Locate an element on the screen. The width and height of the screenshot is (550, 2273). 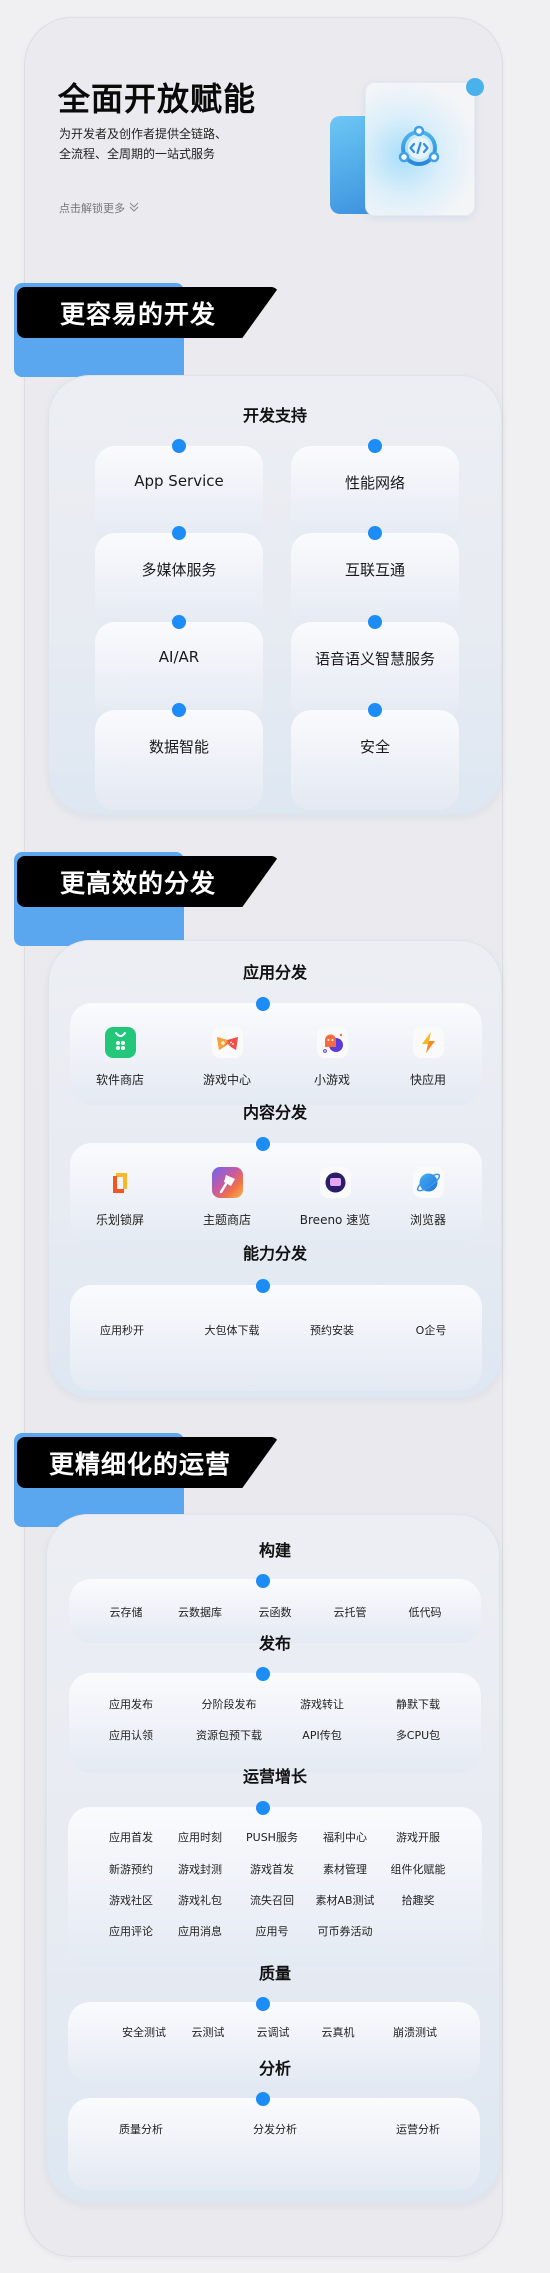
feature-item: 应用认领 is located at coordinates (131, 1735).